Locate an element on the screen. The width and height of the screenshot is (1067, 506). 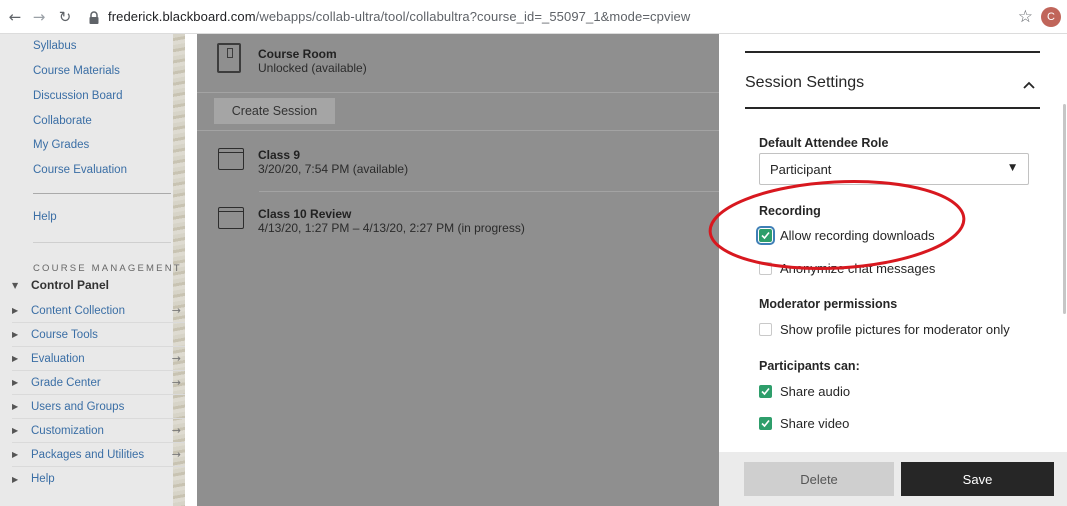
course-management-heading: COURSE MANAGEMENT is located at coordinates (107, 268).